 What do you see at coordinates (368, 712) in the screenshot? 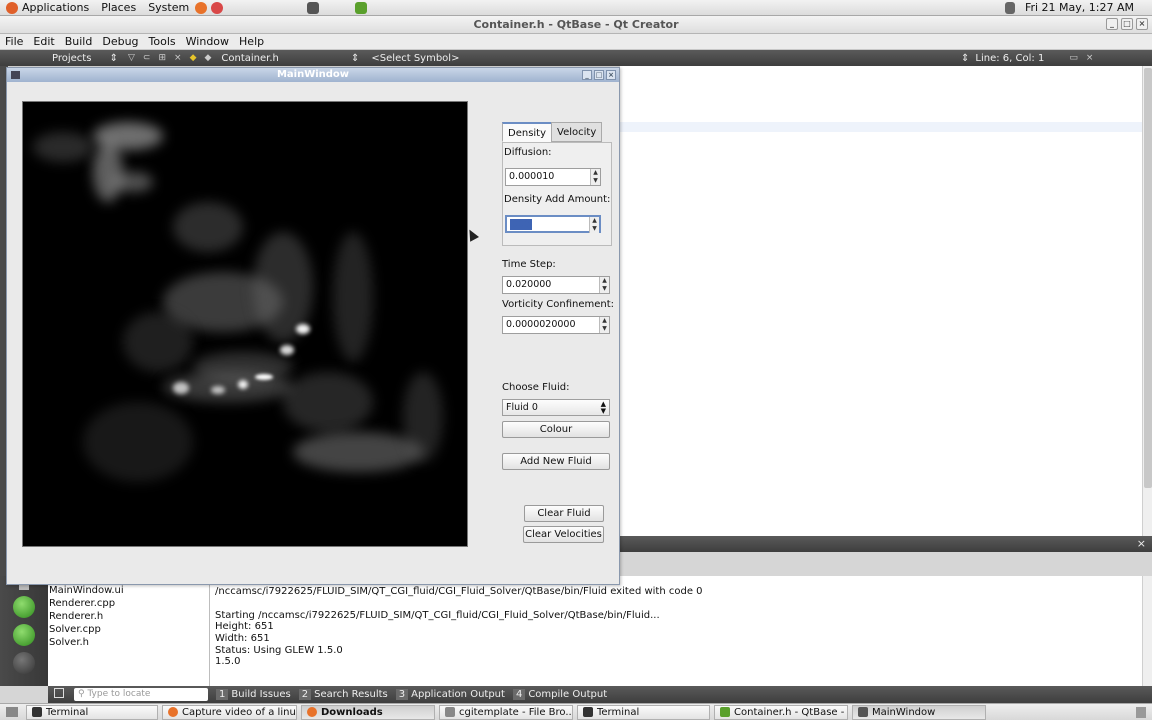
I see `taskbar-item: Downloads` at bounding box center [368, 712].